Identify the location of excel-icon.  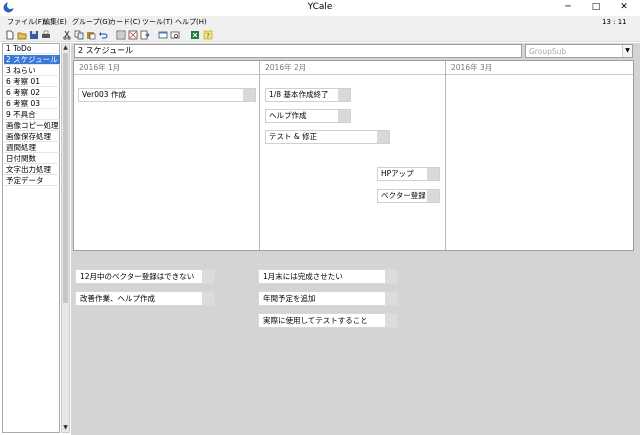
(195, 35).